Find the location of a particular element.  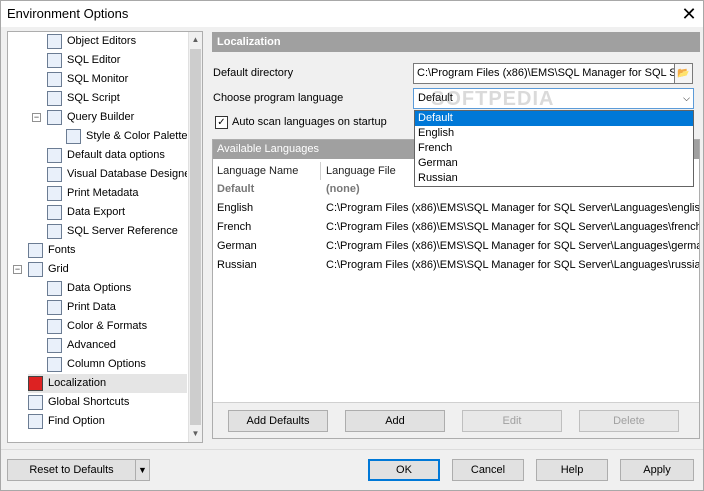

watermark: SOFTPEDIA is located at coordinates (493, 99).